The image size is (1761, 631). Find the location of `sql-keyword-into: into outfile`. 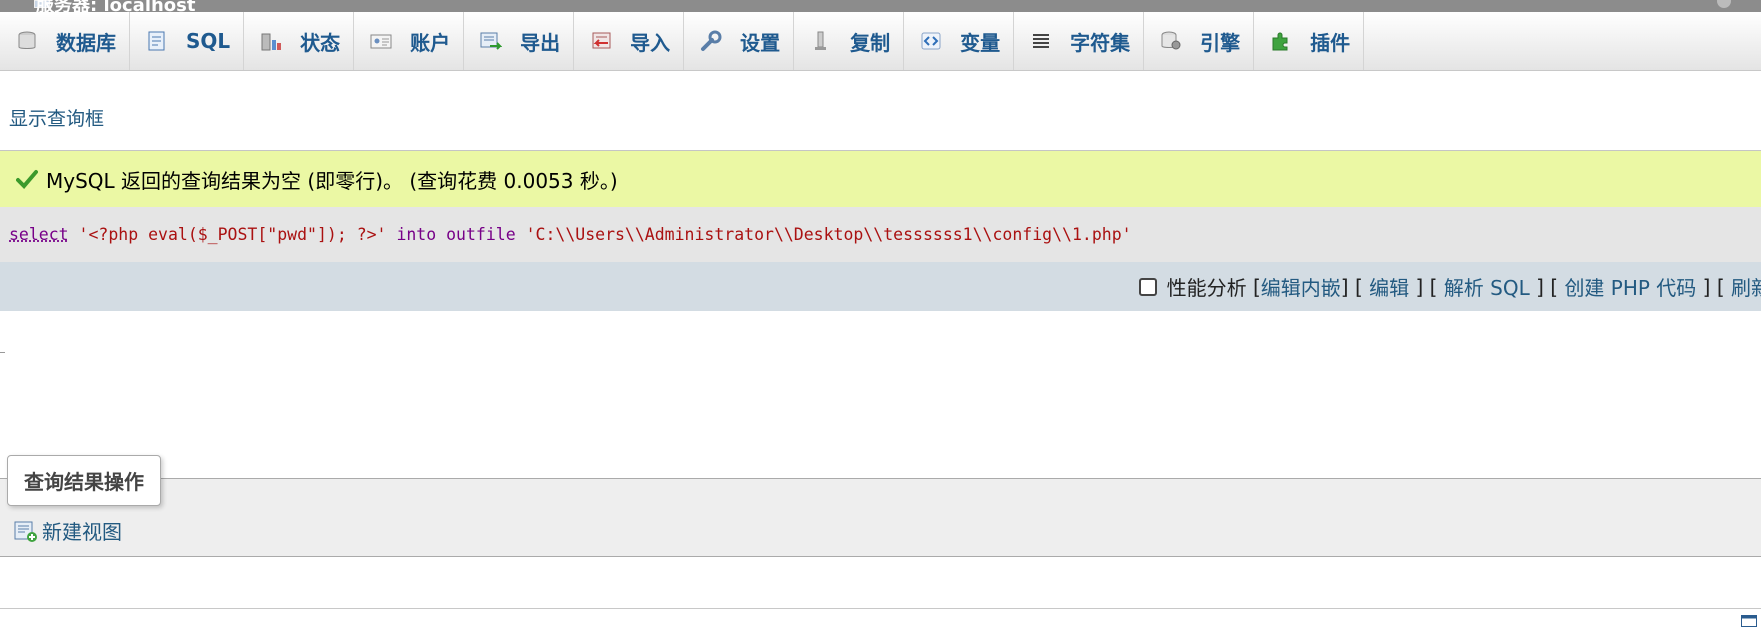

sql-keyword-into: into outfile is located at coordinates (456, 234).